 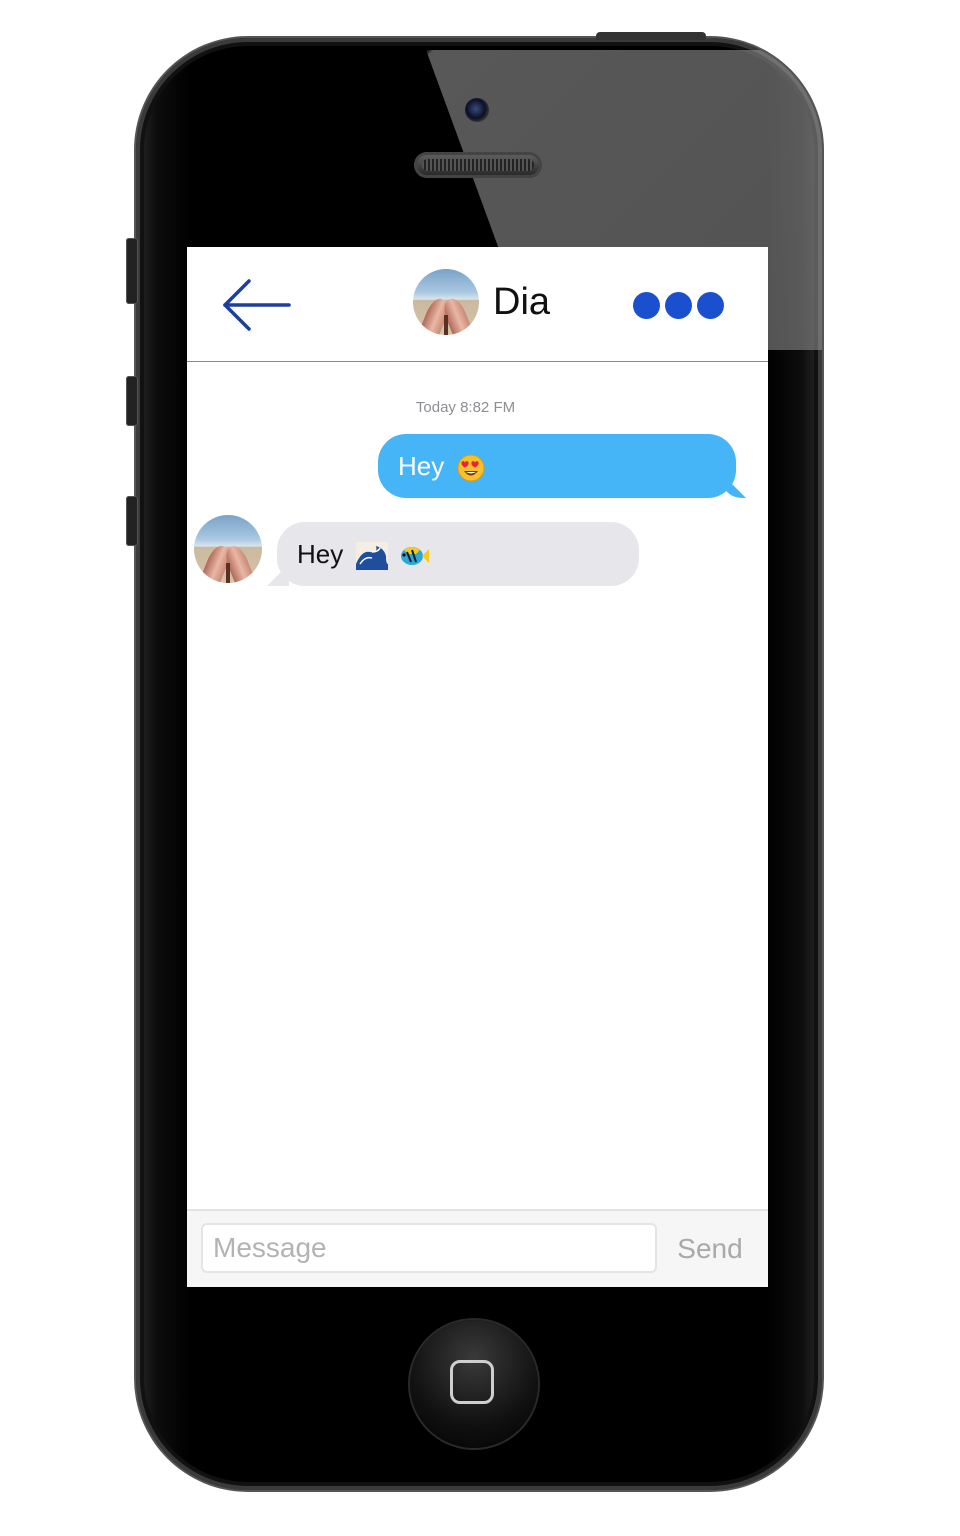 What do you see at coordinates (132, 521) in the screenshot?
I see `volume-down-button` at bounding box center [132, 521].